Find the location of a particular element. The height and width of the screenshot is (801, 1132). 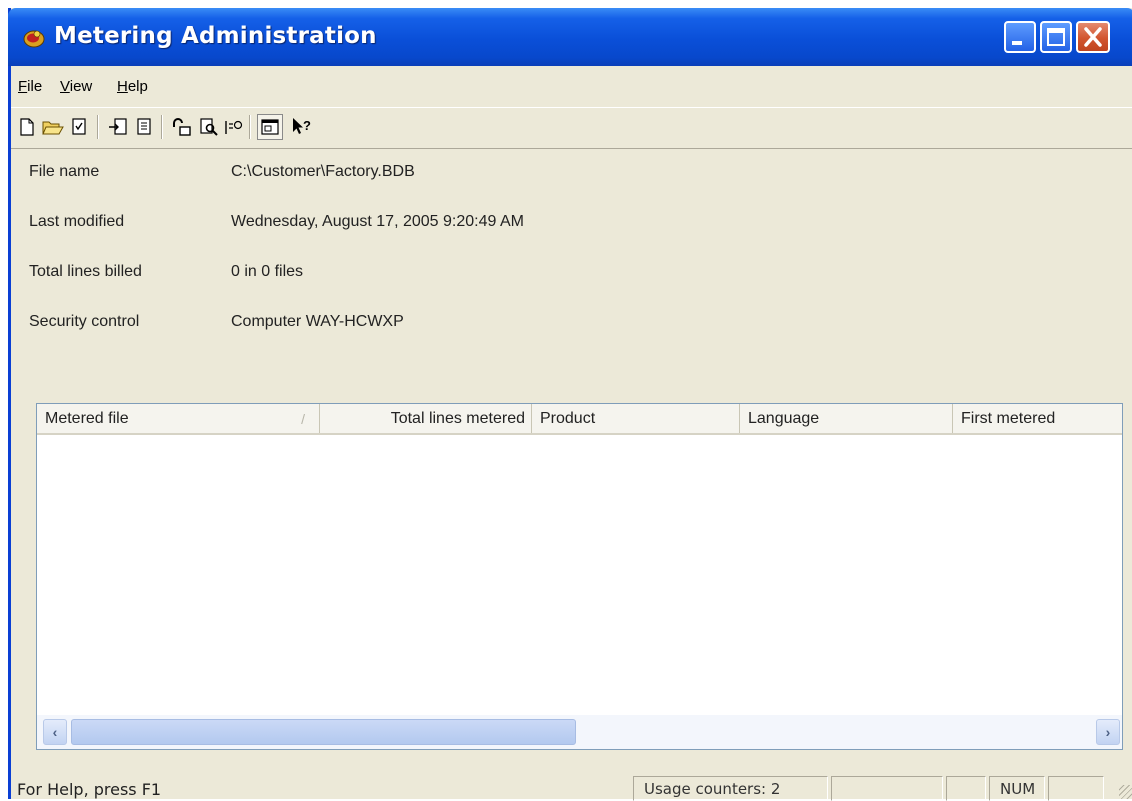

column-product: Product is located at coordinates (636, 418).